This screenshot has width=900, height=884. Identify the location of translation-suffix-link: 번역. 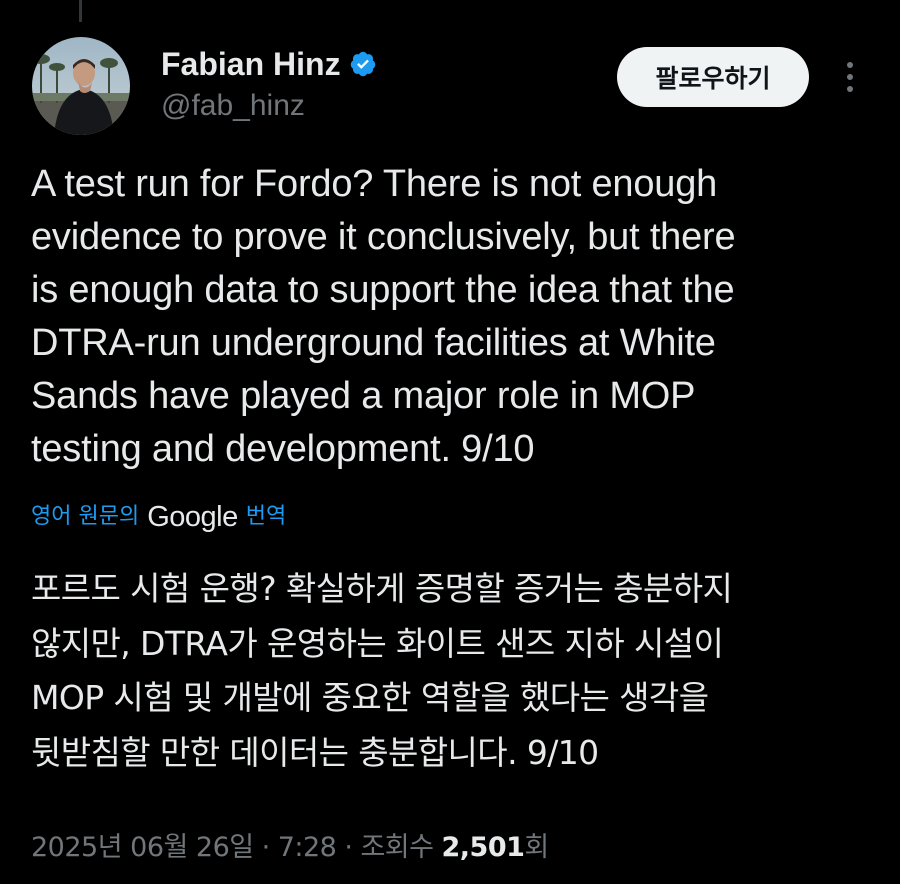
(266, 517).